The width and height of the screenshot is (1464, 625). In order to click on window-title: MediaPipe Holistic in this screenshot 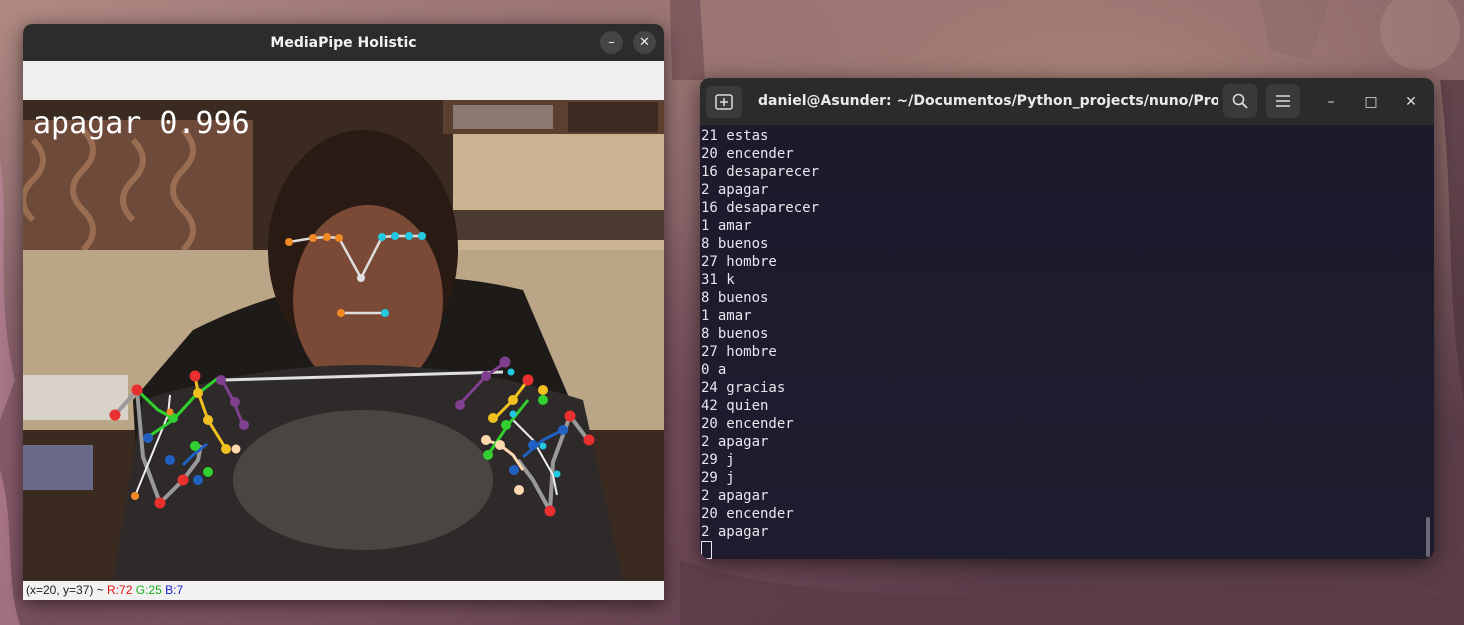, I will do `click(343, 42)`.